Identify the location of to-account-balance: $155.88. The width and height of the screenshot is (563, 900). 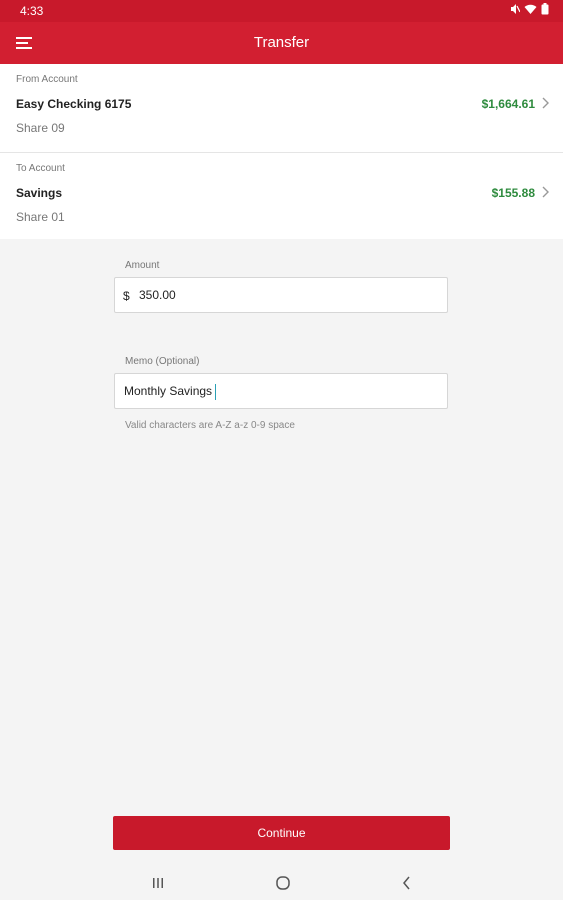
(513, 193).